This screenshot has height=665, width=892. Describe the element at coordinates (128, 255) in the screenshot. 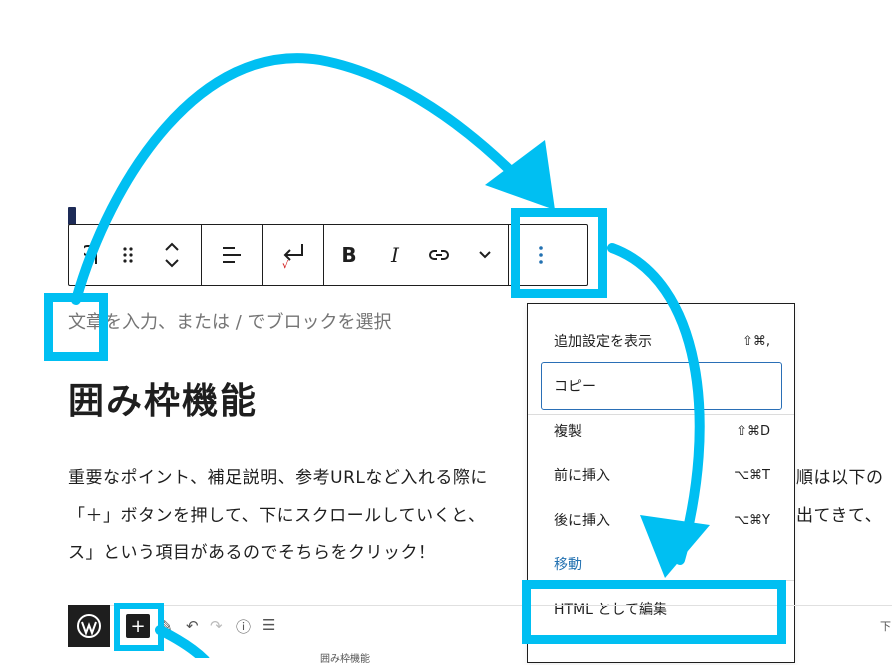

I see `drag-handle-icon` at that location.